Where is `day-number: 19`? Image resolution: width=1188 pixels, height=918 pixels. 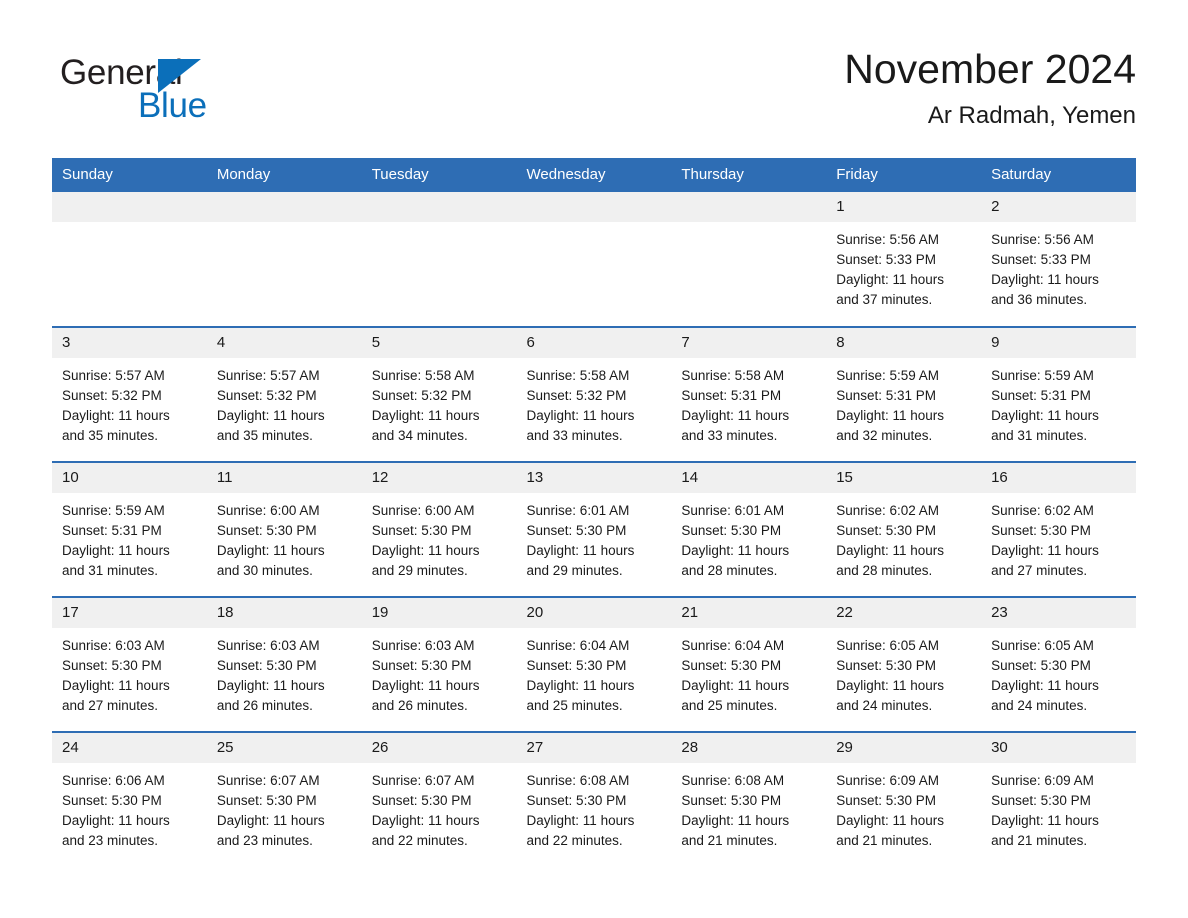
day-number: 19 is located at coordinates (439, 613).